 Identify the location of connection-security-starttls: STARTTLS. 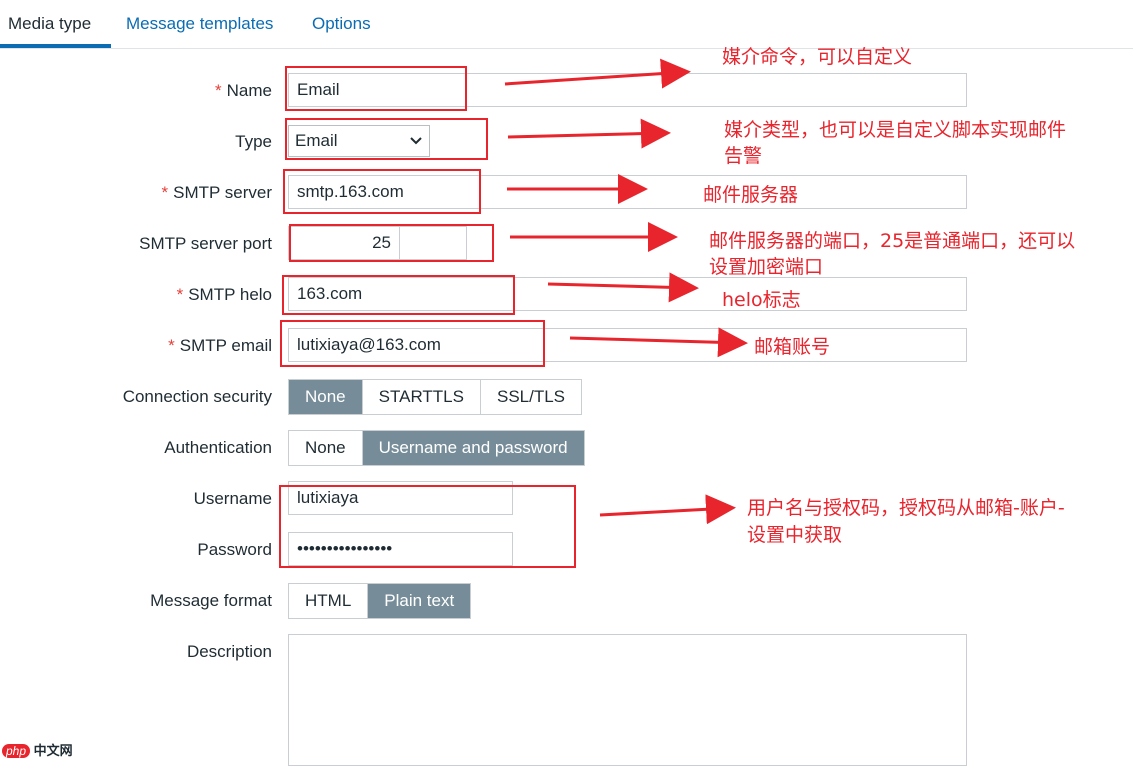
(421, 397).